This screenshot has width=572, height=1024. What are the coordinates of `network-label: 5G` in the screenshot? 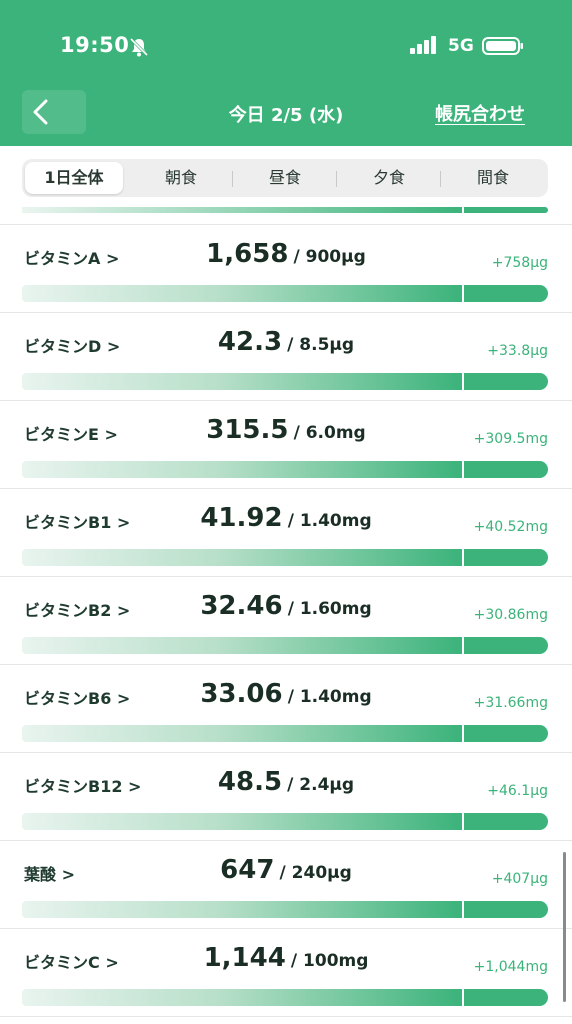 It's located at (461, 46).